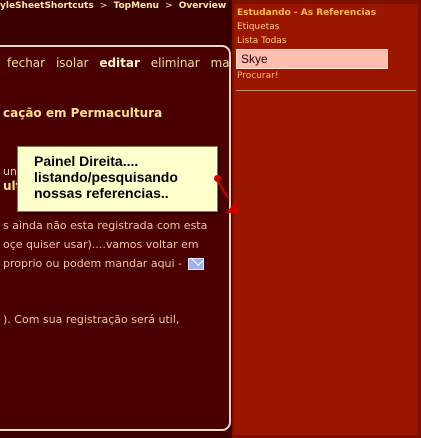  What do you see at coordinates (262, 41) in the screenshot?
I see `sidebar-link-lista-todas: Lista Todas` at bounding box center [262, 41].